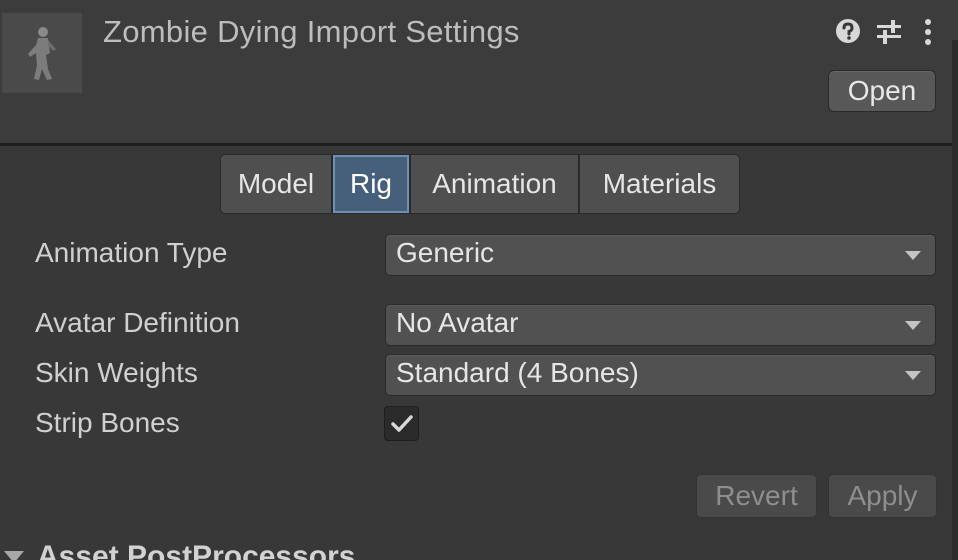  What do you see at coordinates (137, 322) in the screenshot?
I see `avatar-definition-label: Avatar Definition` at bounding box center [137, 322].